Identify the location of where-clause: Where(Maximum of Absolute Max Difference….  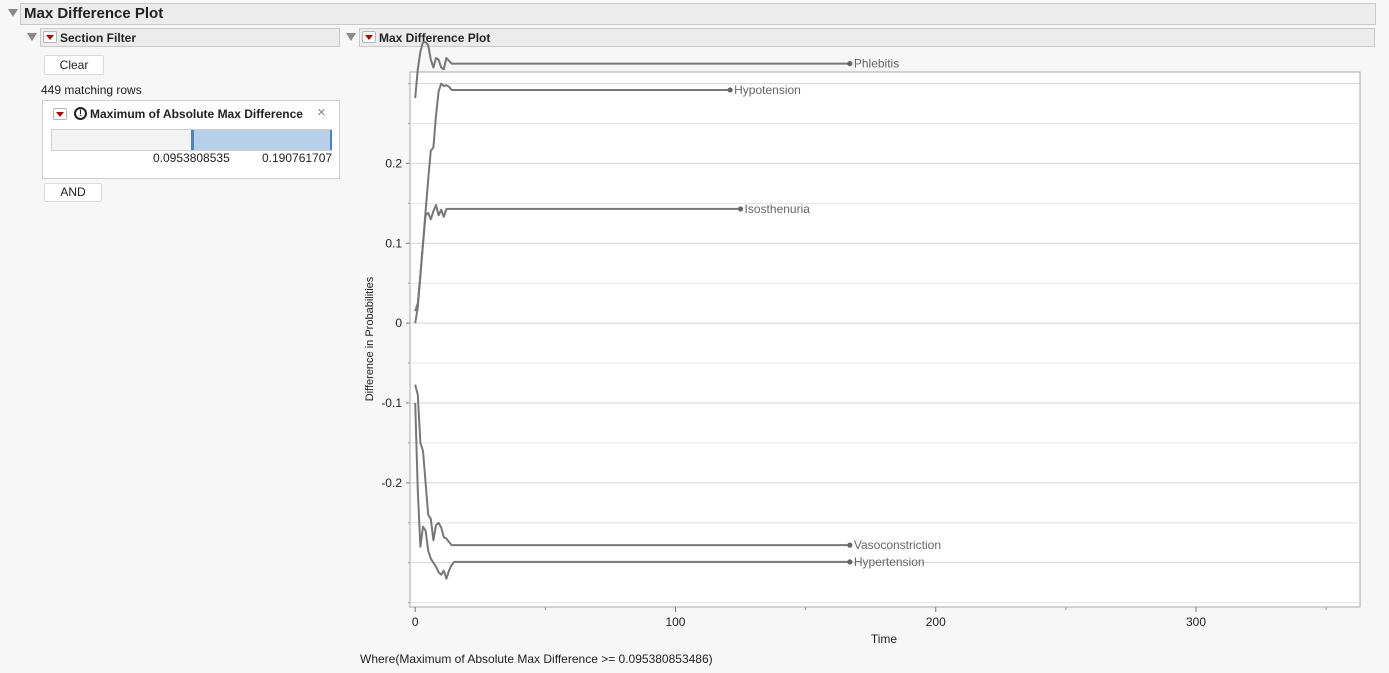
(536, 659).